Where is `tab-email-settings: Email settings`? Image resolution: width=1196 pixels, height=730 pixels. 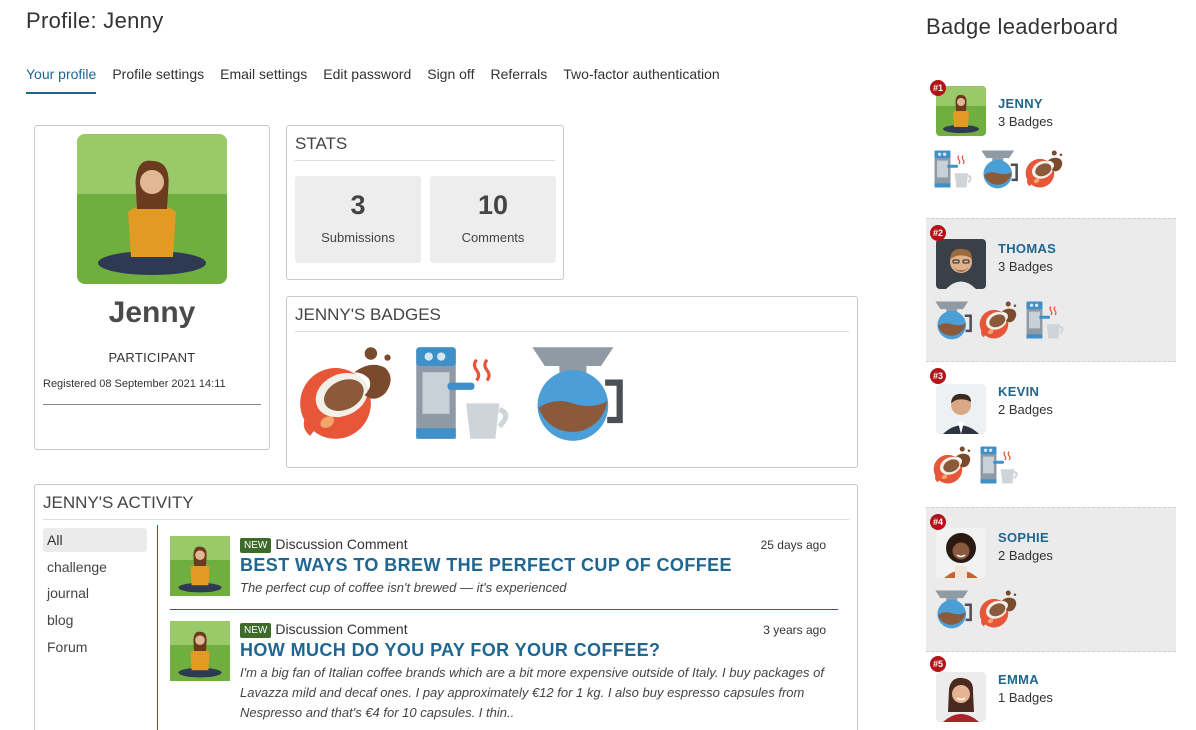
tab-email-settings: Email settings is located at coordinates (263, 79).